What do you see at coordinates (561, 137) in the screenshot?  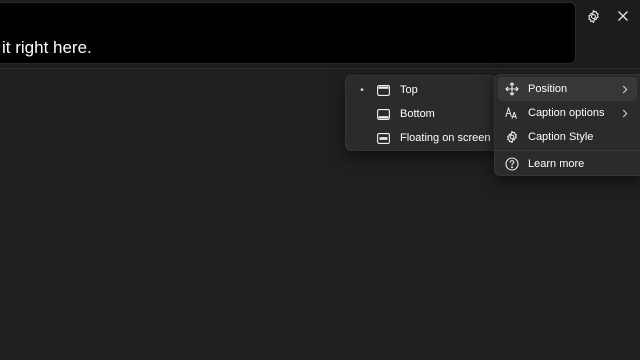 I see `menu-item-label: Caption Style` at bounding box center [561, 137].